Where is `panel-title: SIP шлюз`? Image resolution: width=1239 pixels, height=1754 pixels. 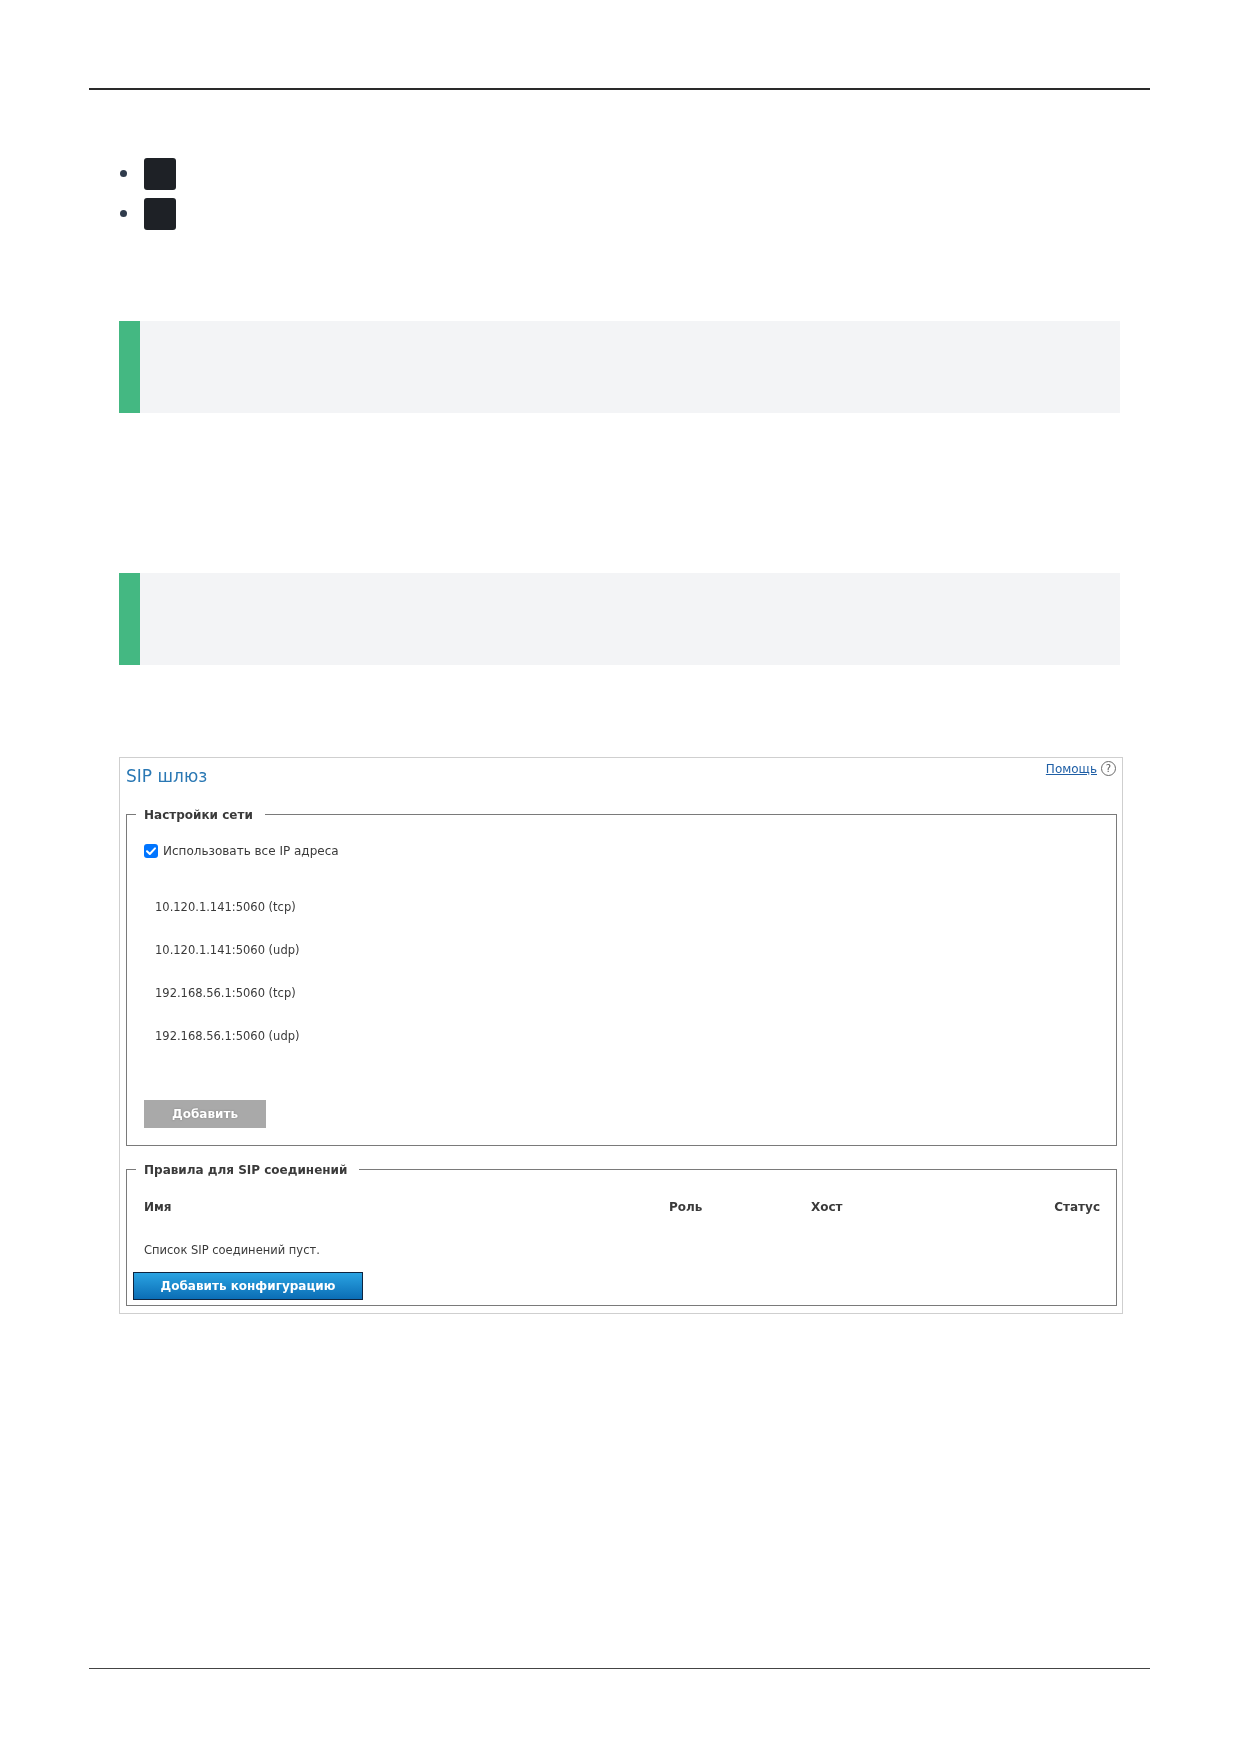
panel-title: SIP шлюз is located at coordinates (167, 775).